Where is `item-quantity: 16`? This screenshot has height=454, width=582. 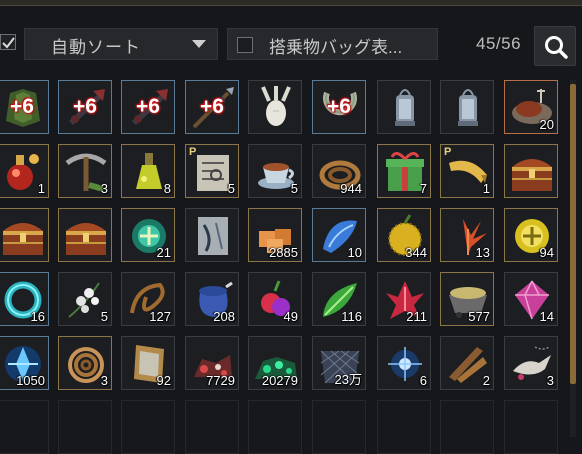
item-quantity: 16 is located at coordinates (37, 316).